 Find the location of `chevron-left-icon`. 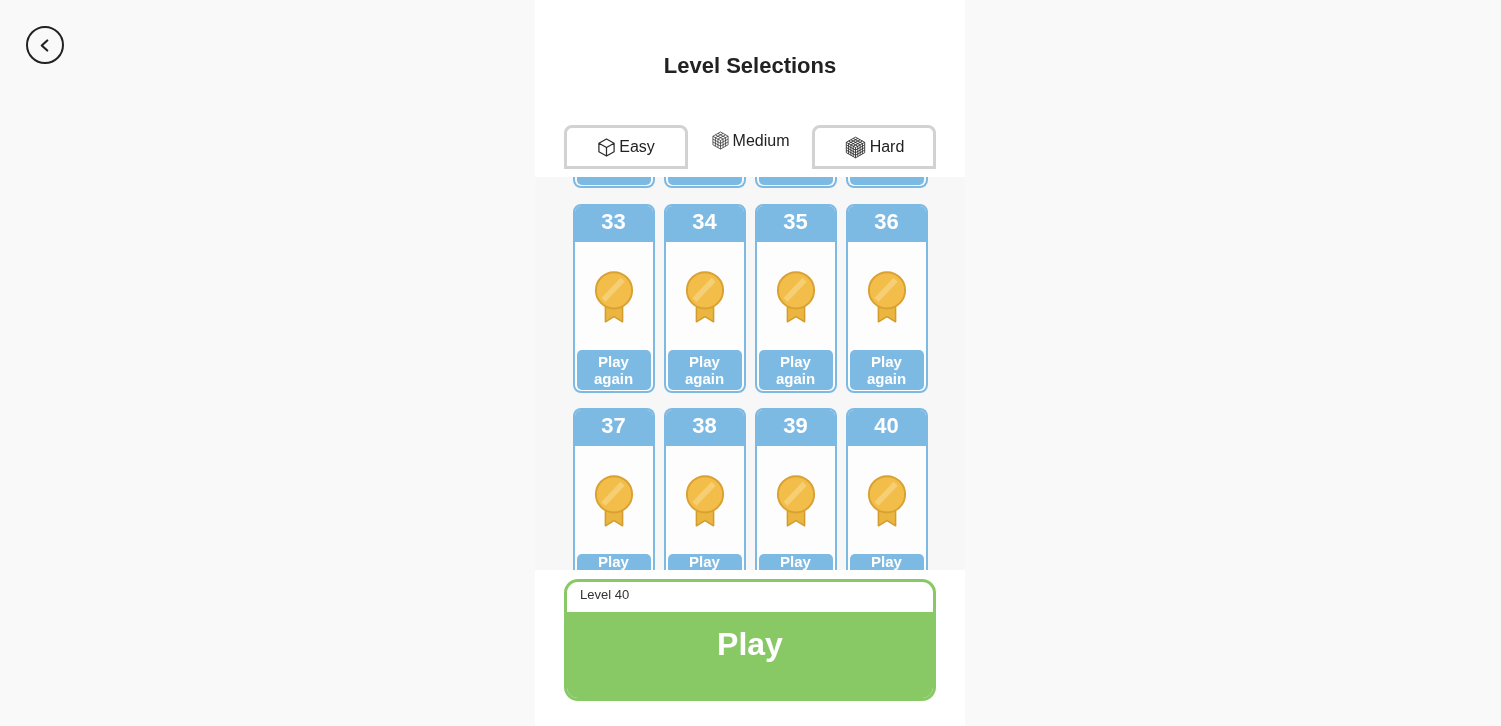

chevron-left-icon is located at coordinates (44, 45).